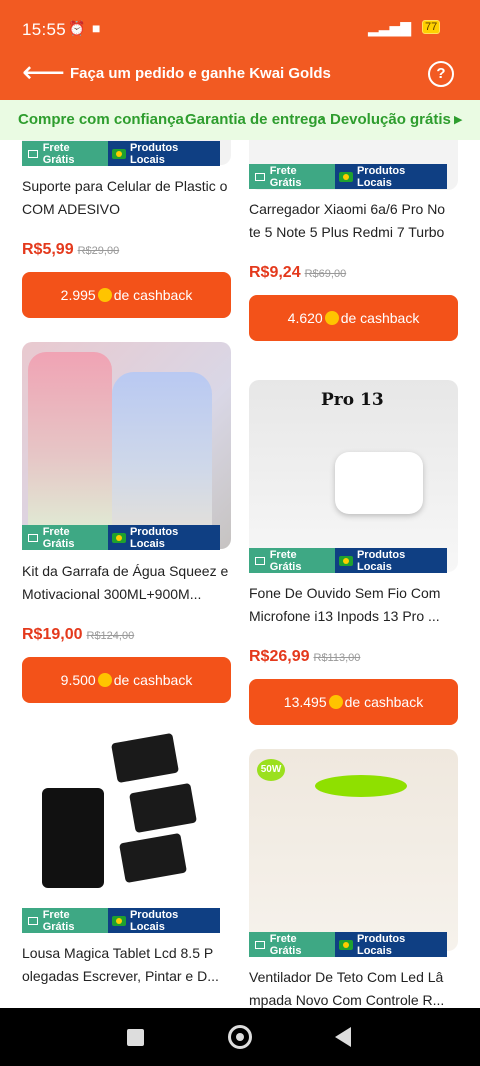  I want to click on lcd-tablet-large, so click(73, 838).